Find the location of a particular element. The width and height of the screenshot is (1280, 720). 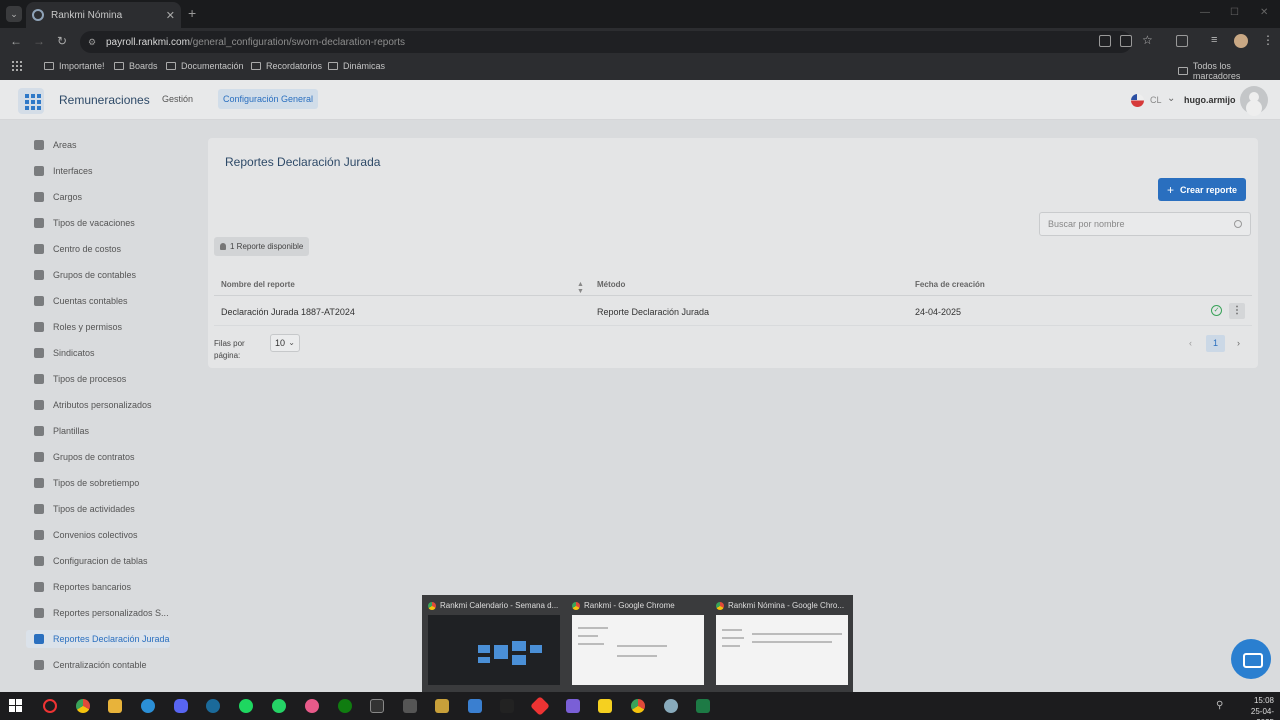

sidebar-item: Plantillas is located at coordinates (98, 431).